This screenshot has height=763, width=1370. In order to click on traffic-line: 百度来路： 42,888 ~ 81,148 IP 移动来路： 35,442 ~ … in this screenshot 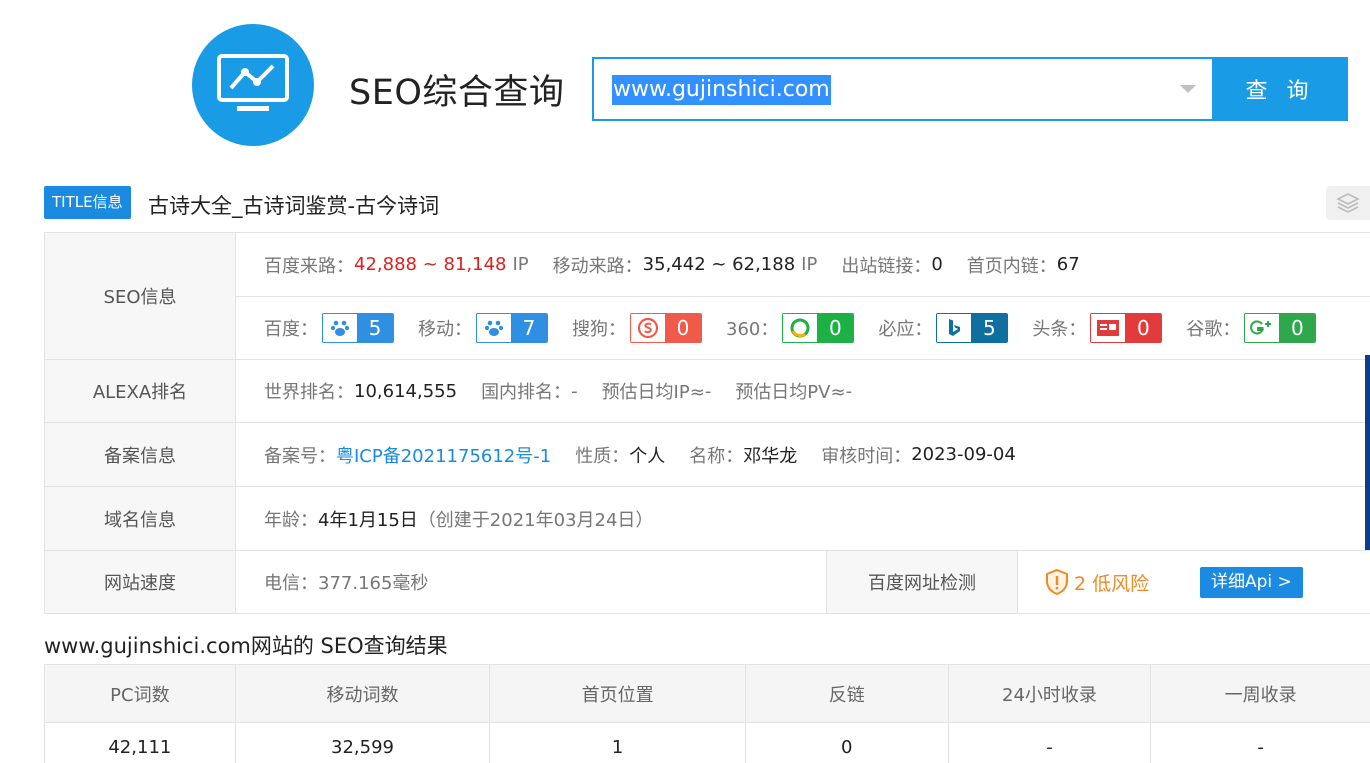, I will do `click(803, 265)`.